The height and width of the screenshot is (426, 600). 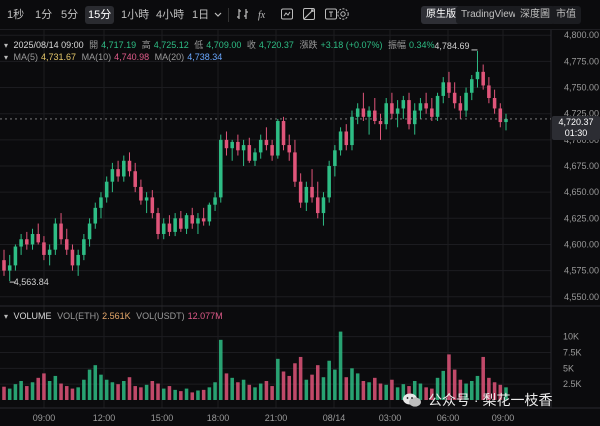 I want to click on tab-market-cap: 市值, so click(x=566, y=15).